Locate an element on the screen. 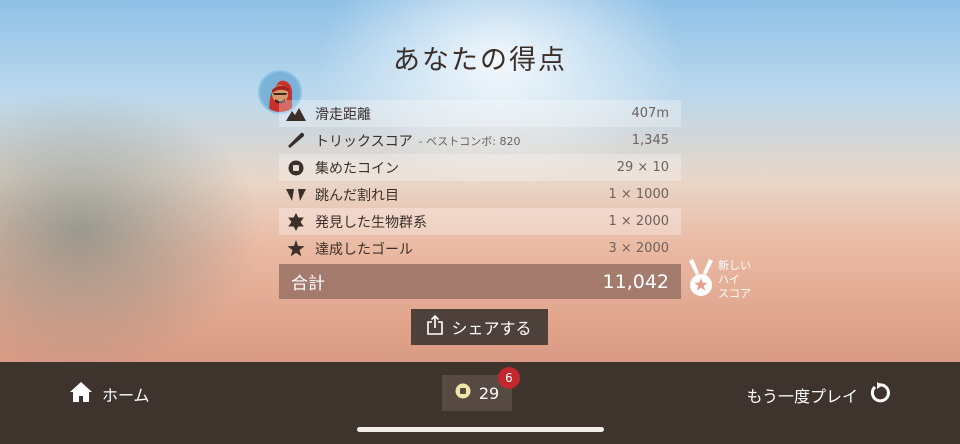  score-row-goals: 達成したゴール 3 × 2000 is located at coordinates (480, 248).